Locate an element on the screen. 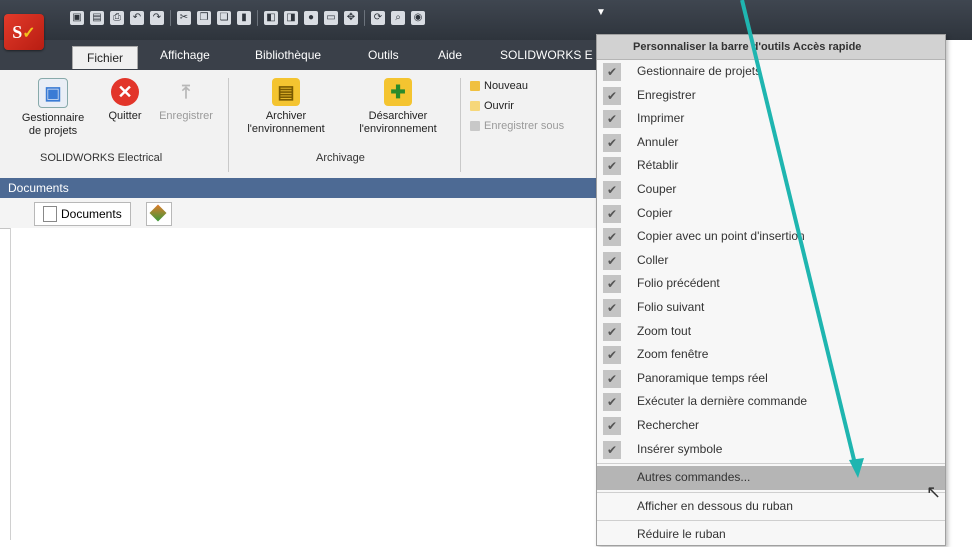  mouse-cursor-icon: ↖ is located at coordinates (934, 492).